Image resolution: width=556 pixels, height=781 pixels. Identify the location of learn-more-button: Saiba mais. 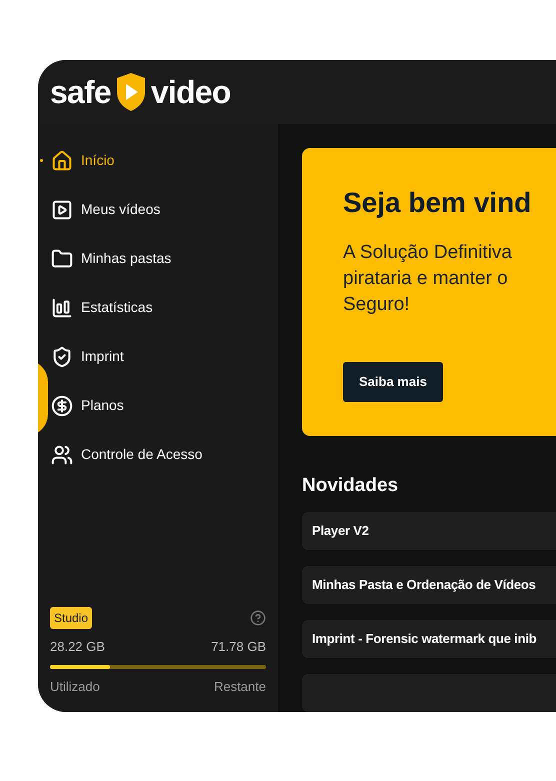
(393, 382).